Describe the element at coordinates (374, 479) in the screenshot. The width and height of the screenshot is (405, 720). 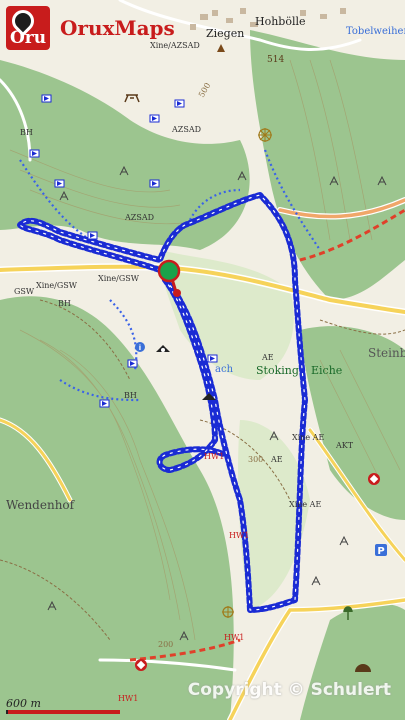
I see `cafe-icon` at that location.